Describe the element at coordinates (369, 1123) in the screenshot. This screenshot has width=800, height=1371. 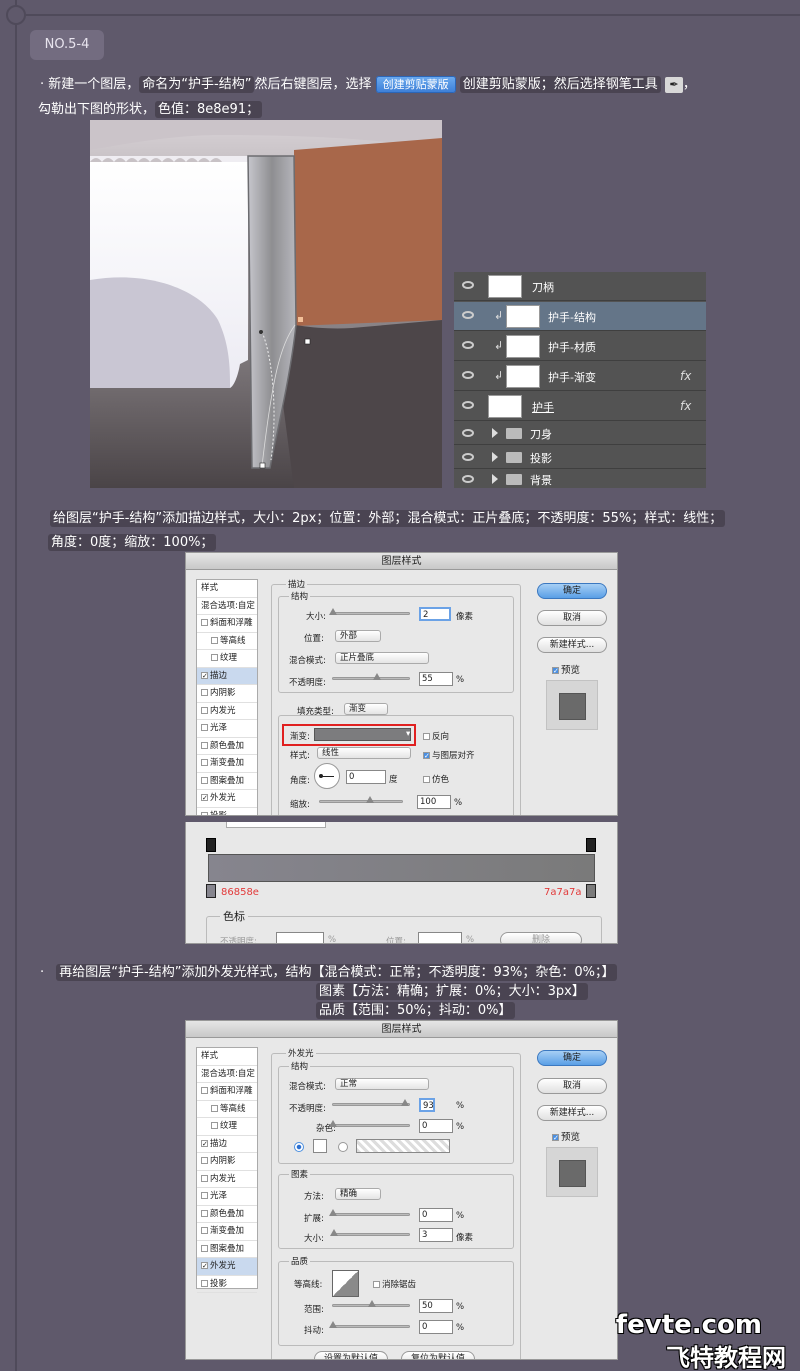
I see `noise-slider` at that location.